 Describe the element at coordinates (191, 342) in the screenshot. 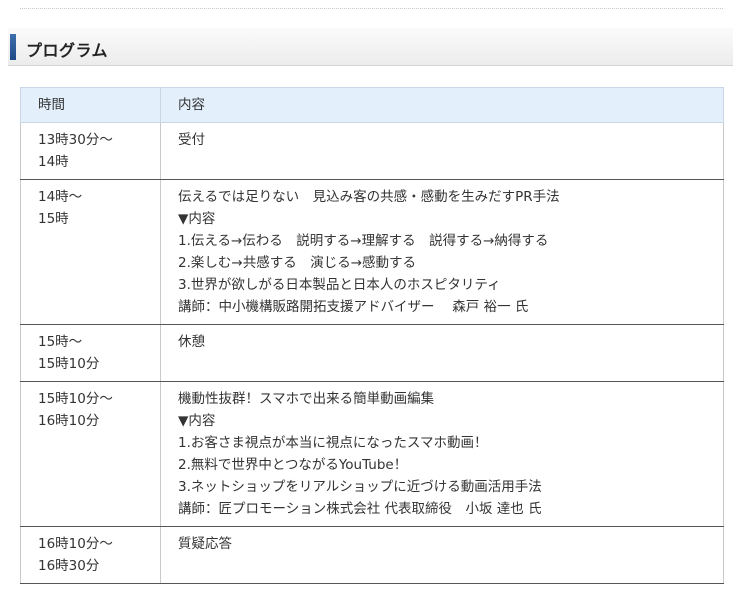

I see `content-title: 休憩` at that location.